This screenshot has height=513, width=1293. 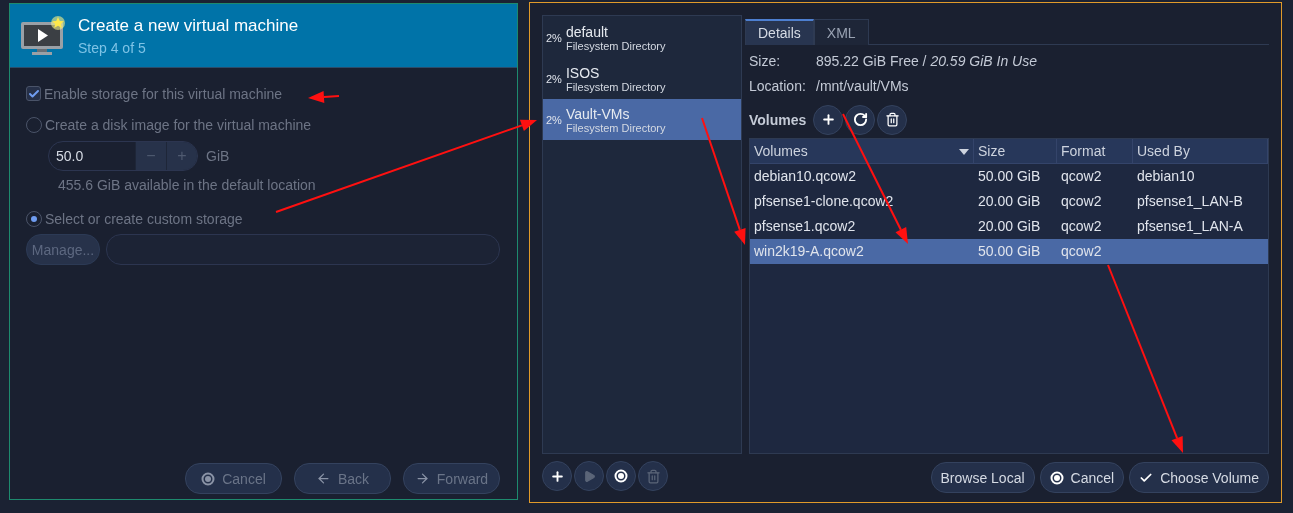 I want to click on location-value: /mnt/vault/VMs, so click(x=862, y=86).